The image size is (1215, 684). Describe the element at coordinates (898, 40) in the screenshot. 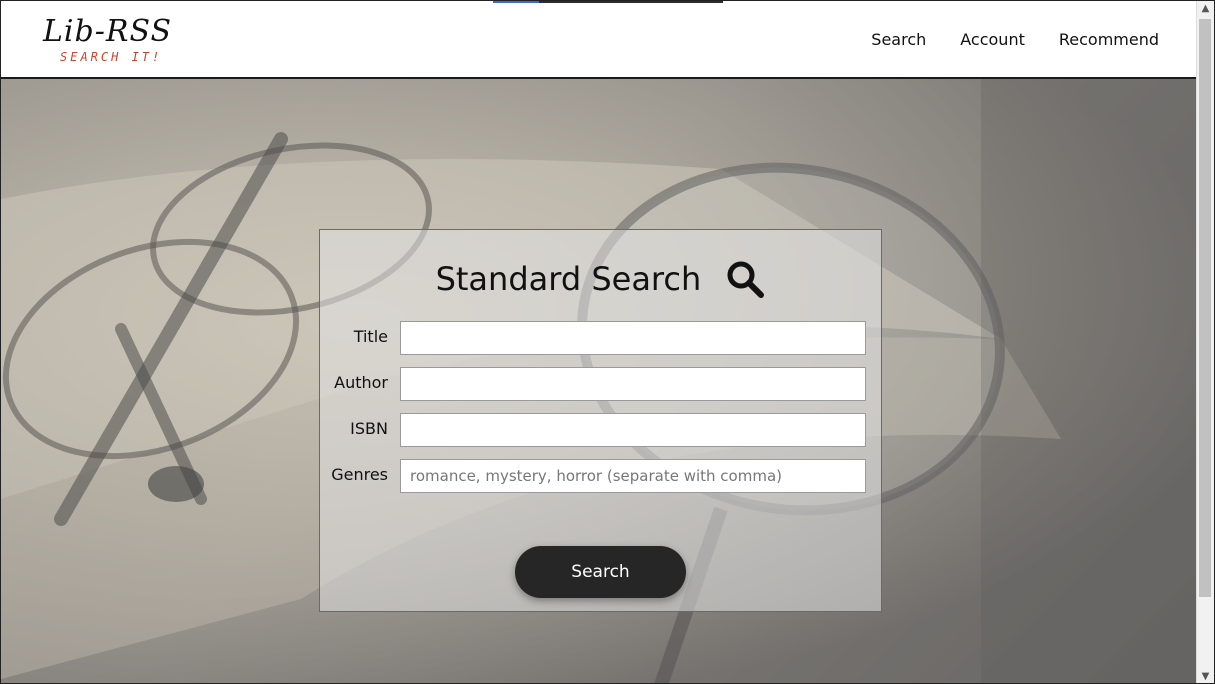

I see `nav-search-link: Search` at that location.